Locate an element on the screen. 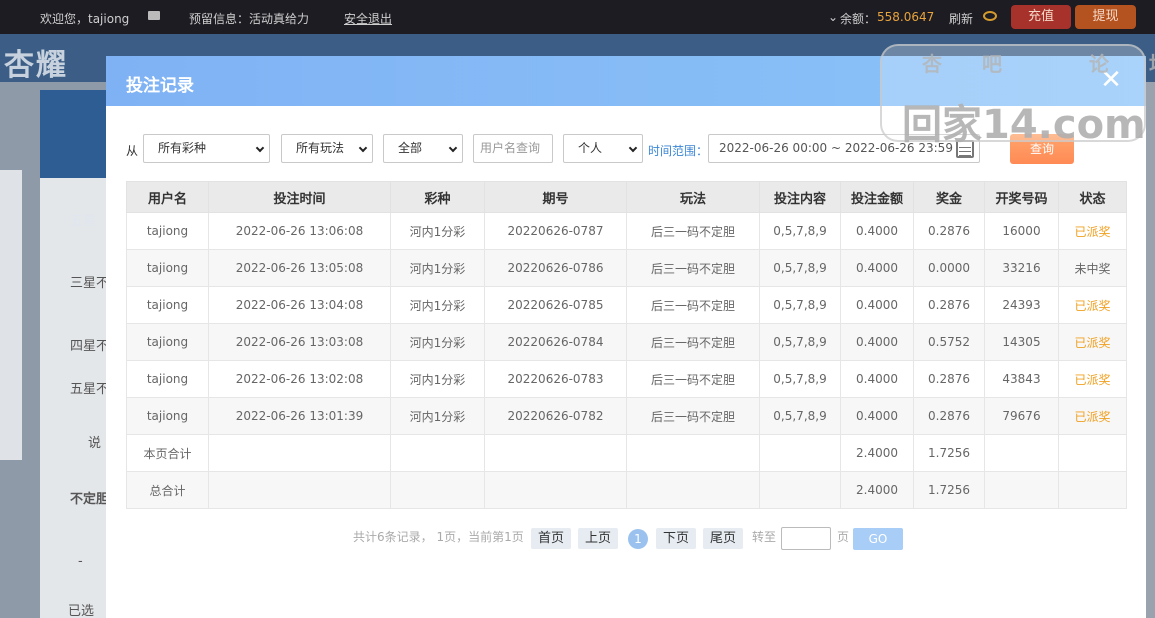  recharge-button: 充值 is located at coordinates (1041, 17).